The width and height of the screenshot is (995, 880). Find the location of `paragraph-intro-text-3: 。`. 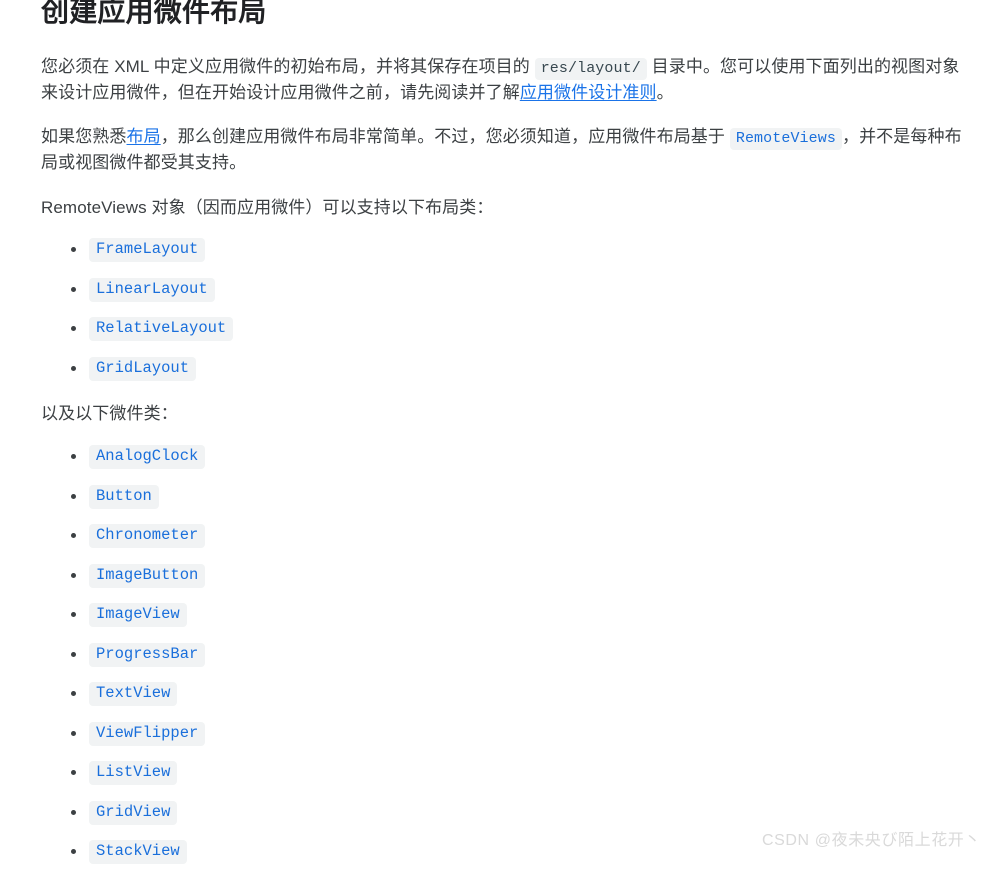

paragraph-intro-text-3: 。 is located at coordinates (665, 92).